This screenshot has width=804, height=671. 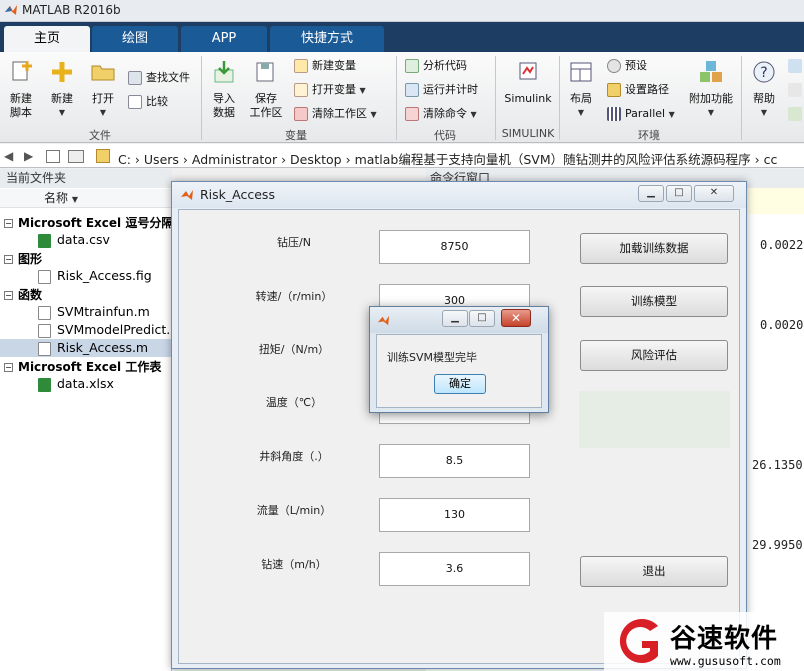 What do you see at coordinates (8, 156) in the screenshot?
I see `back-arrow-icon: ◀` at bounding box center [8, 156].